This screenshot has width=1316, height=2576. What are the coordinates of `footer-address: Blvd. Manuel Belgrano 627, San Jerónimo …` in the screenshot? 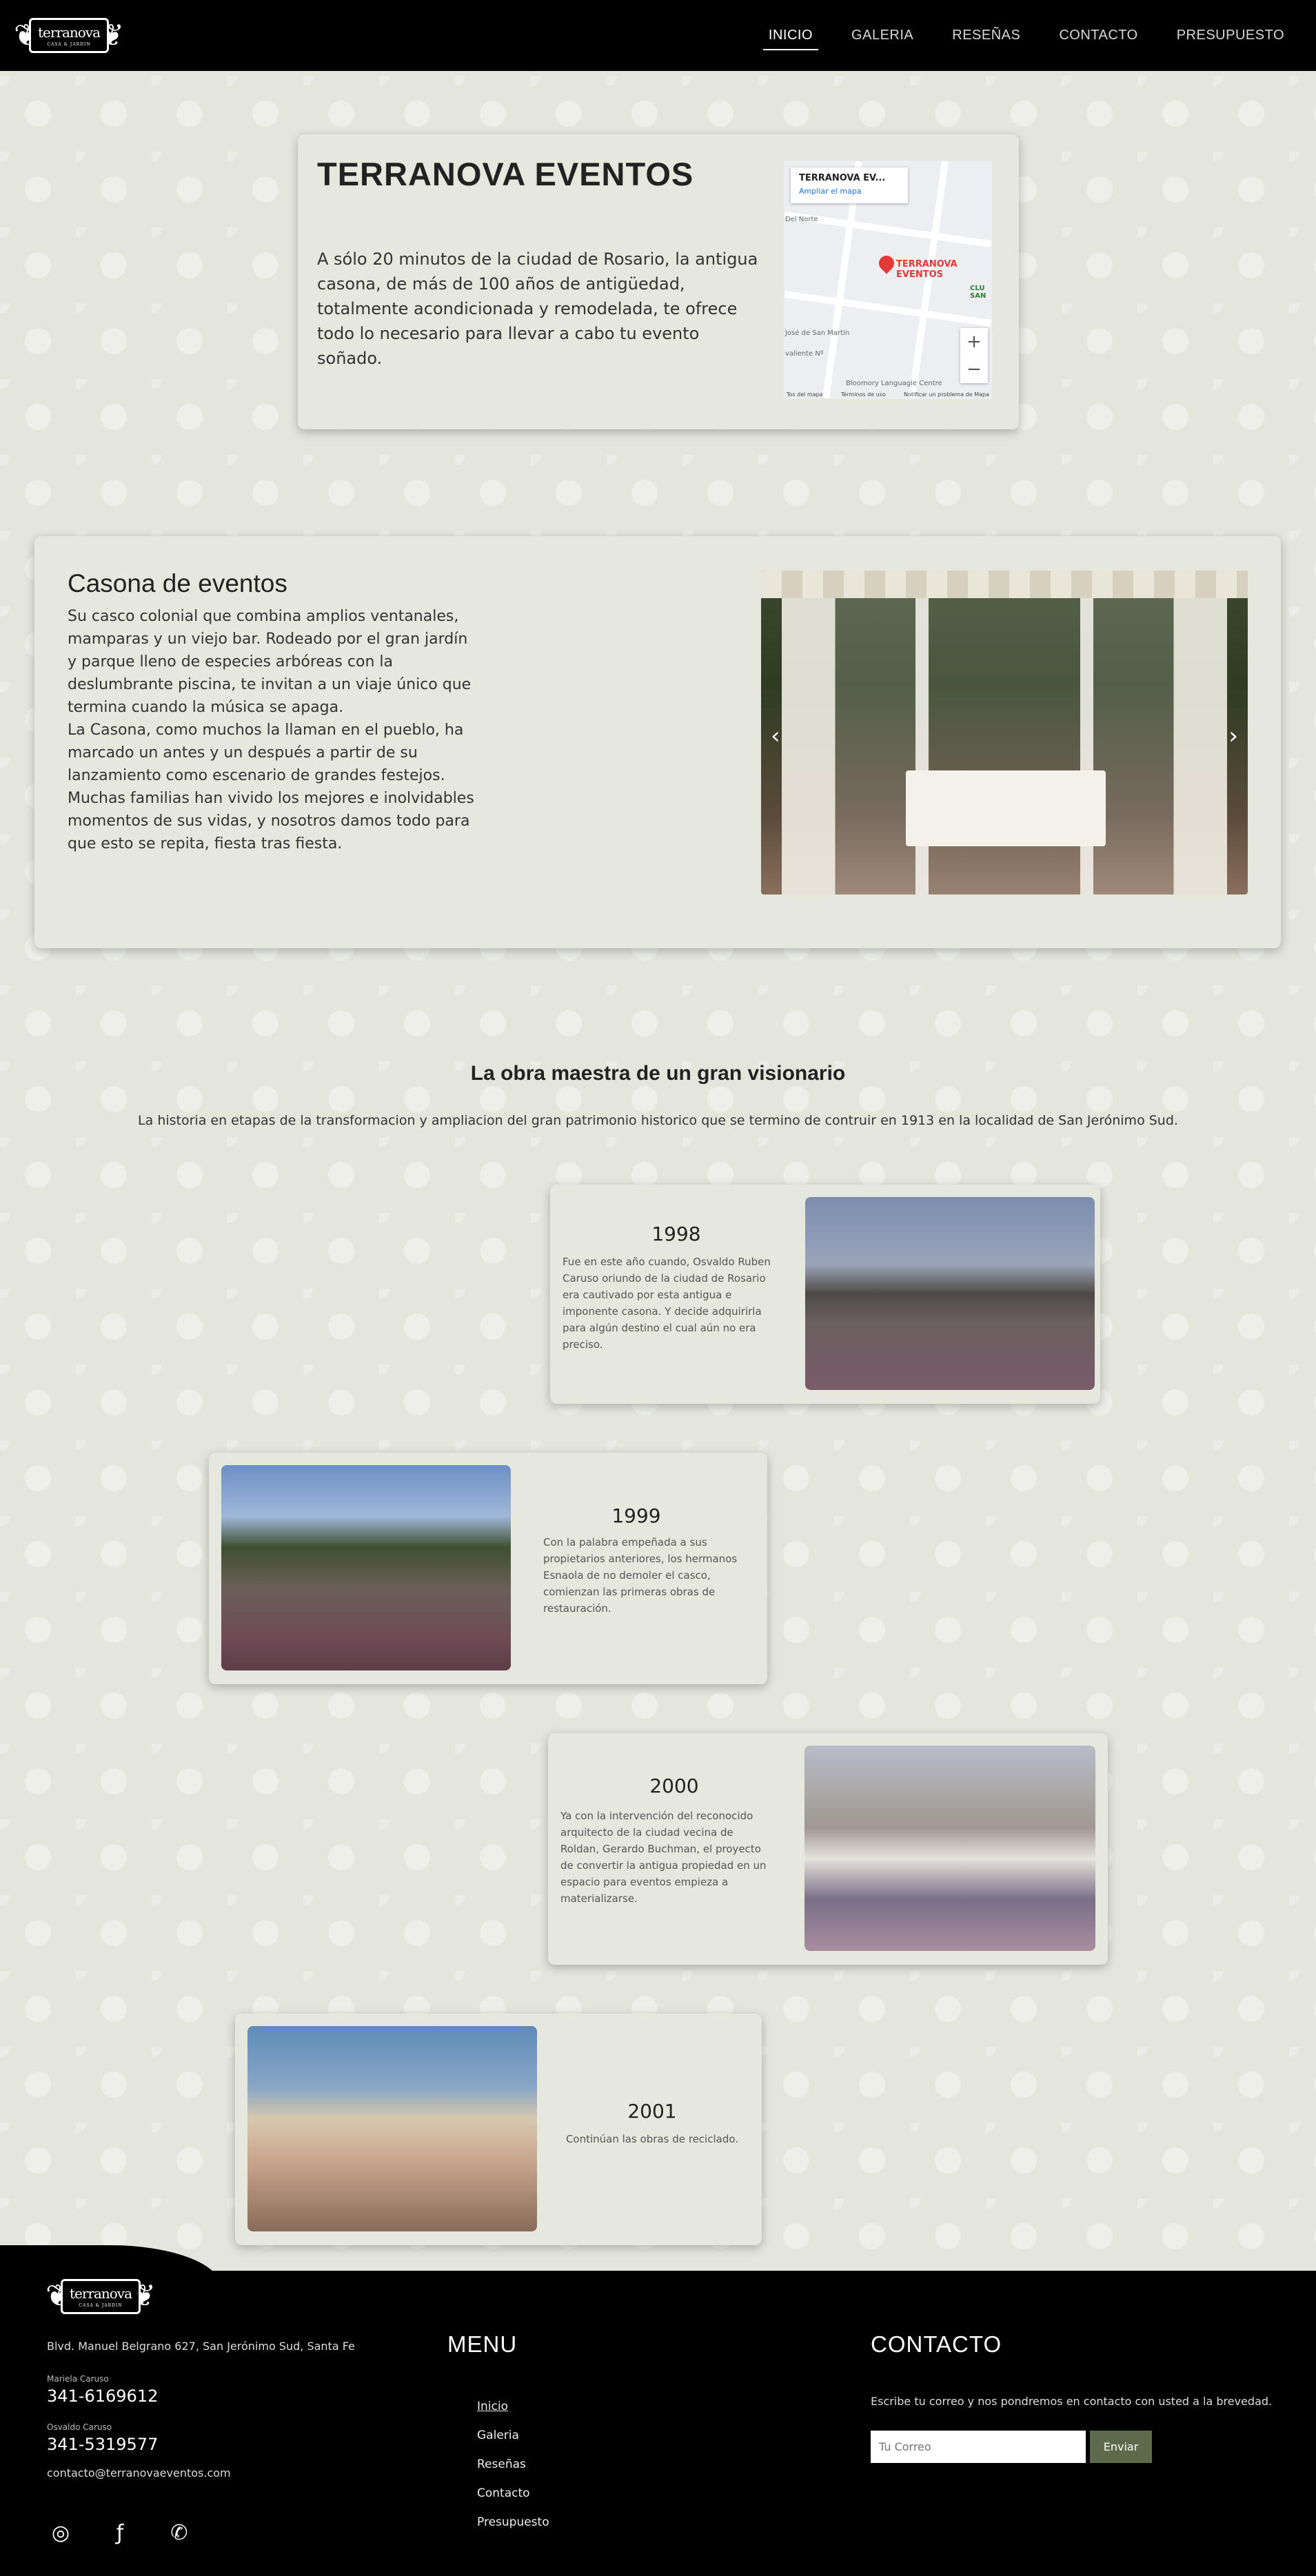 It's located at (201, 2346).